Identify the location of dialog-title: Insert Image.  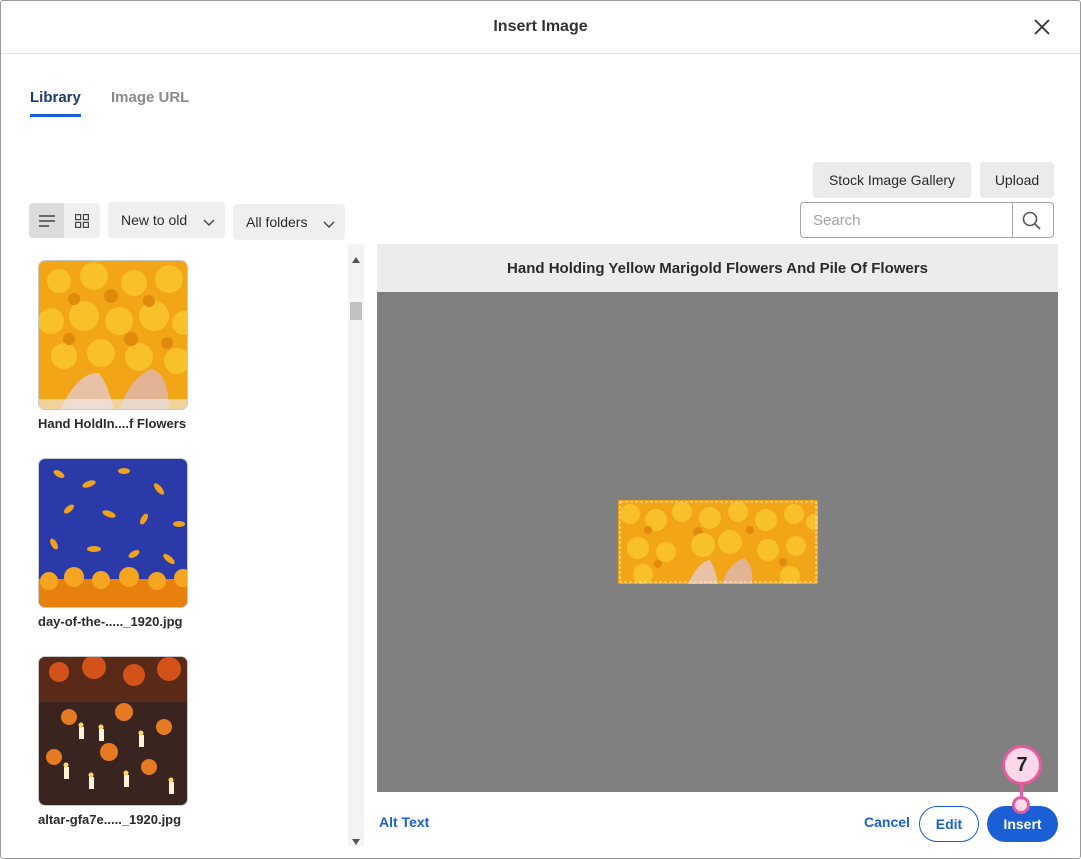
(540, 26).